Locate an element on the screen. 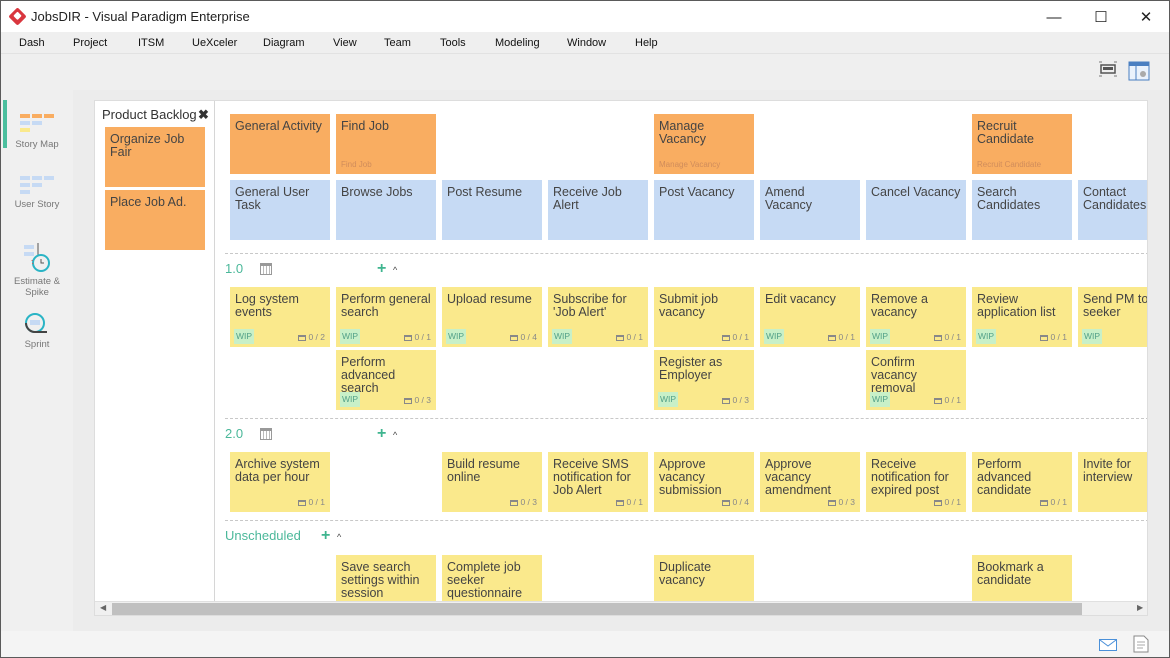 The image size is (1170, 658). menu-view: View is located at coordinates (345, 43).